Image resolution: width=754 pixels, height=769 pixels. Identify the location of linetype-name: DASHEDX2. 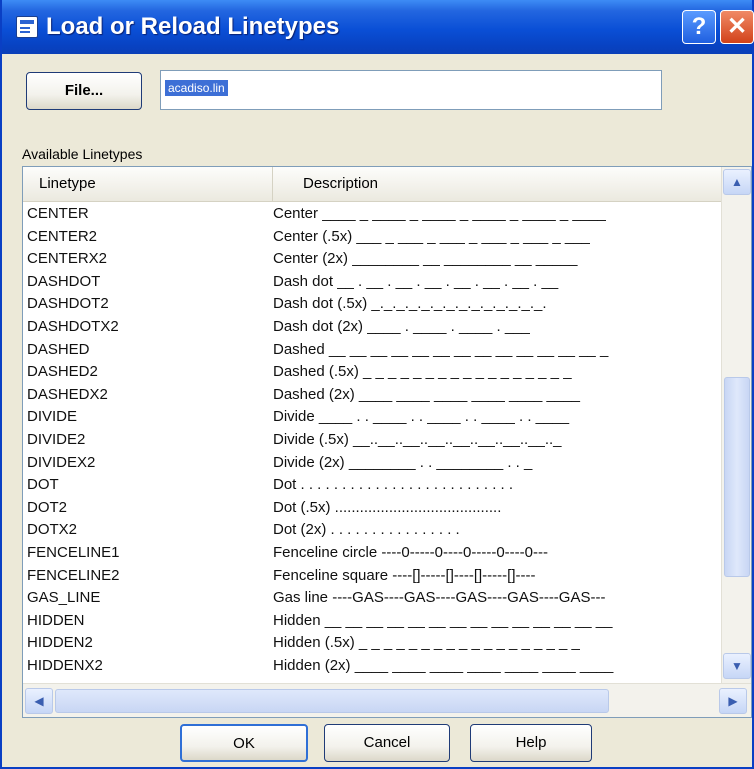
(67, 394).